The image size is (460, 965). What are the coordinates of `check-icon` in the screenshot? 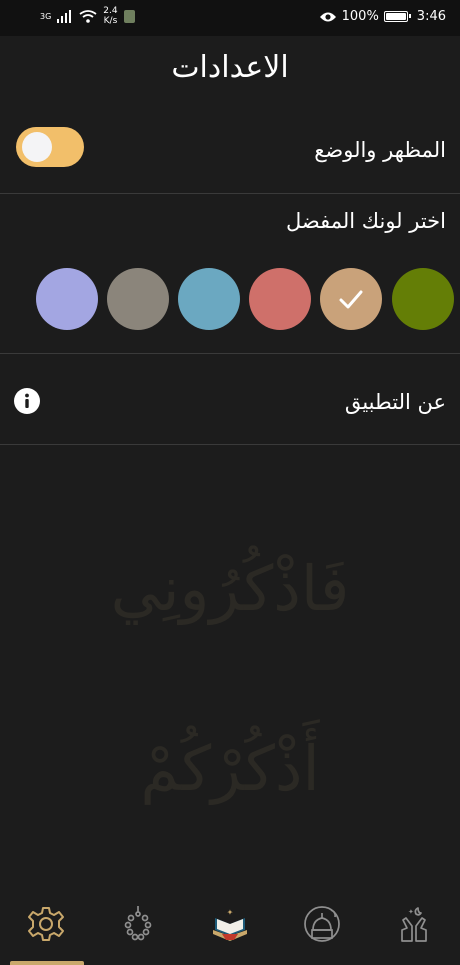 It's located at (351, 299).